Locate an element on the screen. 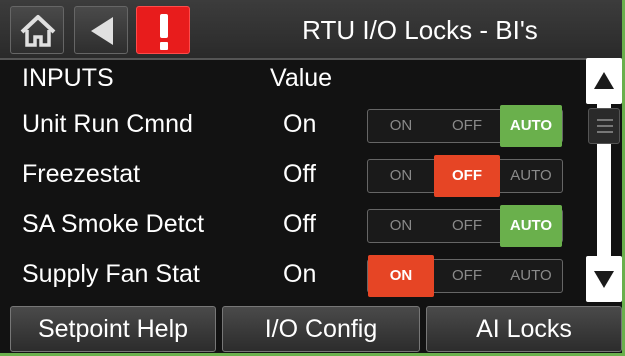 The height and width of the screenshot is (356, 625). page-title: RTU I/O Locks - BI's is located at coordinates (420, 30).